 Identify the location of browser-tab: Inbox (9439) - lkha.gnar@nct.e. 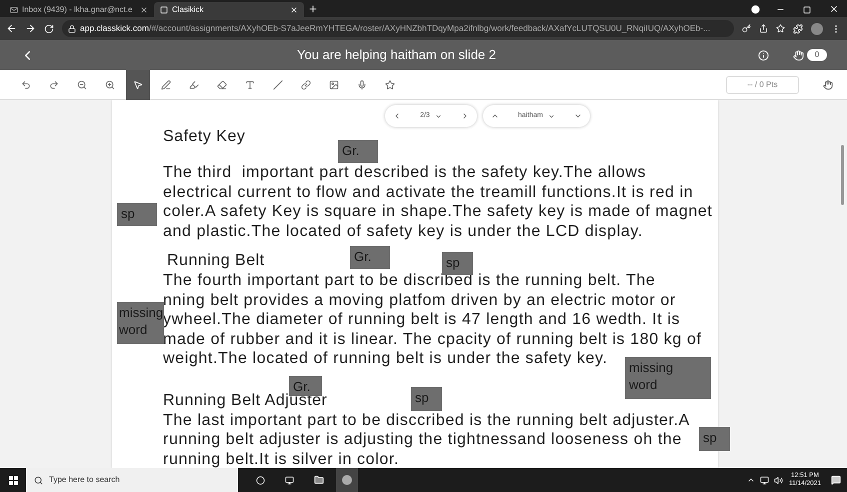
(79, 9).